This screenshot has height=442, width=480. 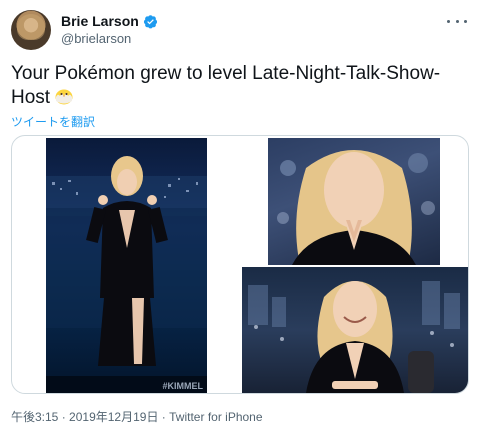 I want to click on translate-tweet-link: ツイートを翻訳, so click(x=53, y=121).